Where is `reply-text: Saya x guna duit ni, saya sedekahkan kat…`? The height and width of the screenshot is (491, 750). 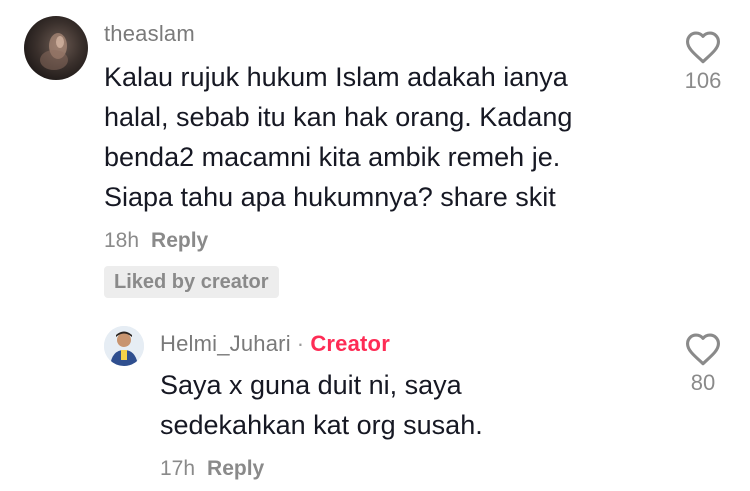 reply-text: Saya x guna duit ni, saya sedekahkan kat… is located at coordinates (321, 405).